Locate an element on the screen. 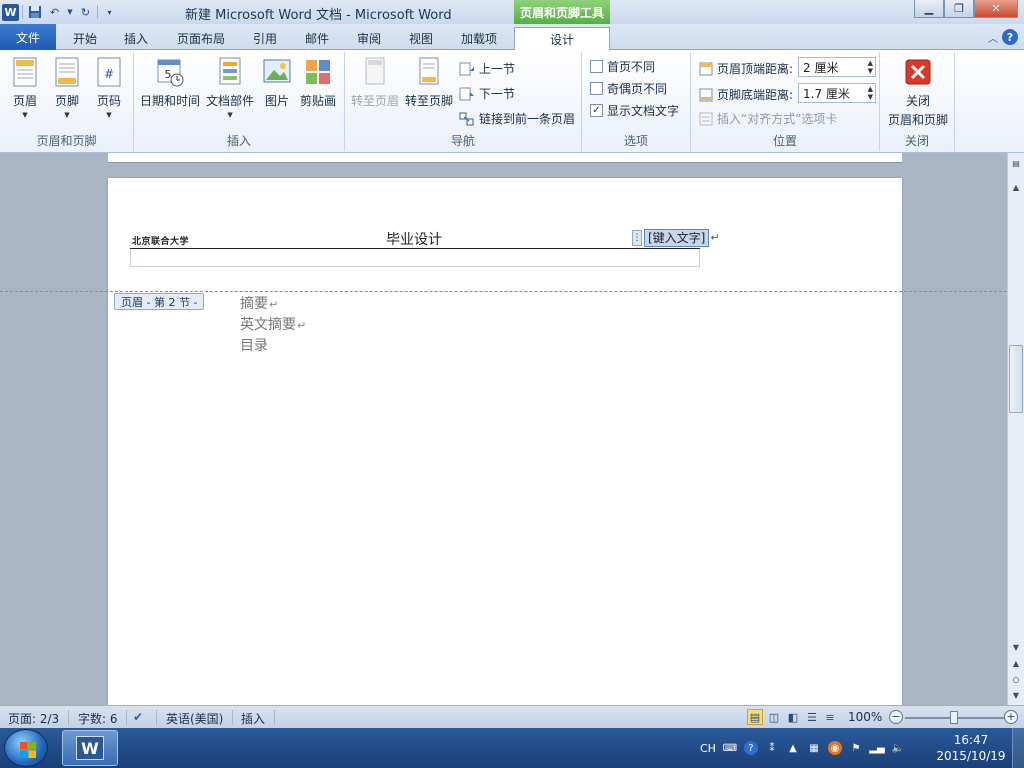  tab-mailings: 邮件 is located at coordinates (317, 38).